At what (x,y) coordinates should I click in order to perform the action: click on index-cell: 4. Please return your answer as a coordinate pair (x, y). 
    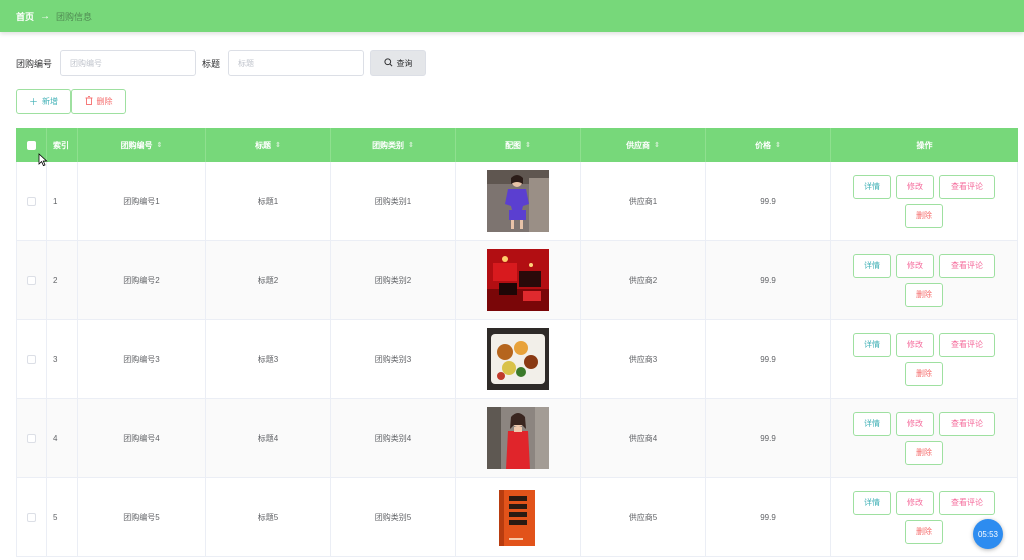
    Looking at the image, I should click on (62, 438).